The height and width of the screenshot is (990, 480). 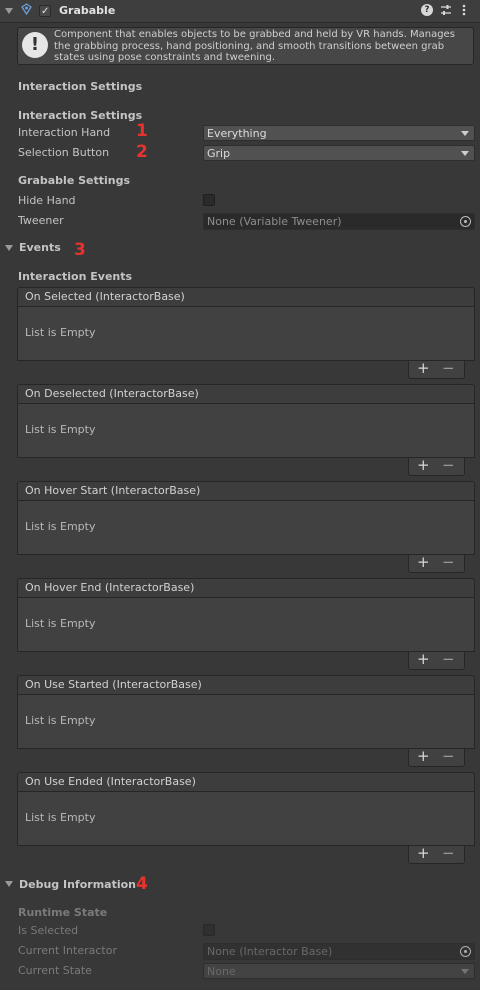 I want to click on foldout-arrow-icon, so click(x=9, y=11).